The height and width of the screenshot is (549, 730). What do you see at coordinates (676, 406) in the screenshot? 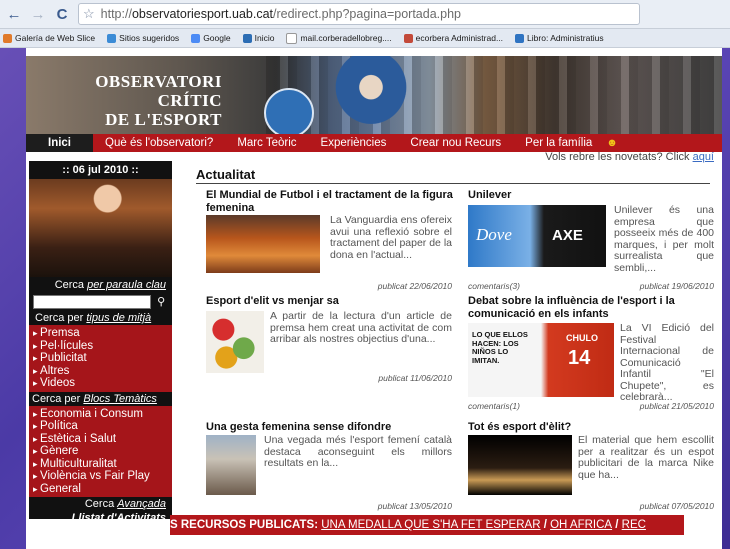
I see `article-date: publicat 21/05/2010` at bounding box center [676, 406].